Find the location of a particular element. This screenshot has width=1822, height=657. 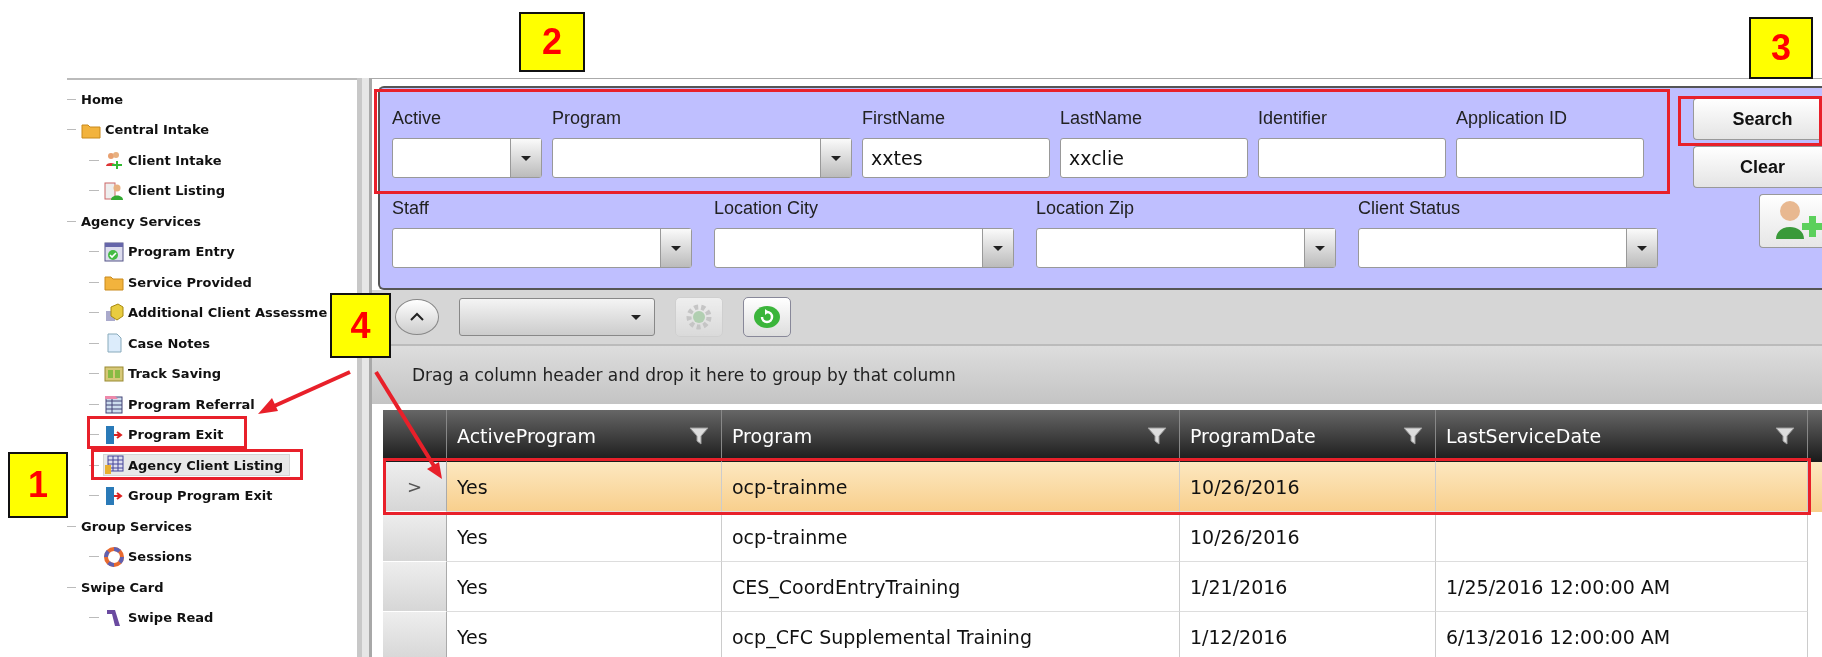

text-field: xxclie is located at coordinates (1154, 158).